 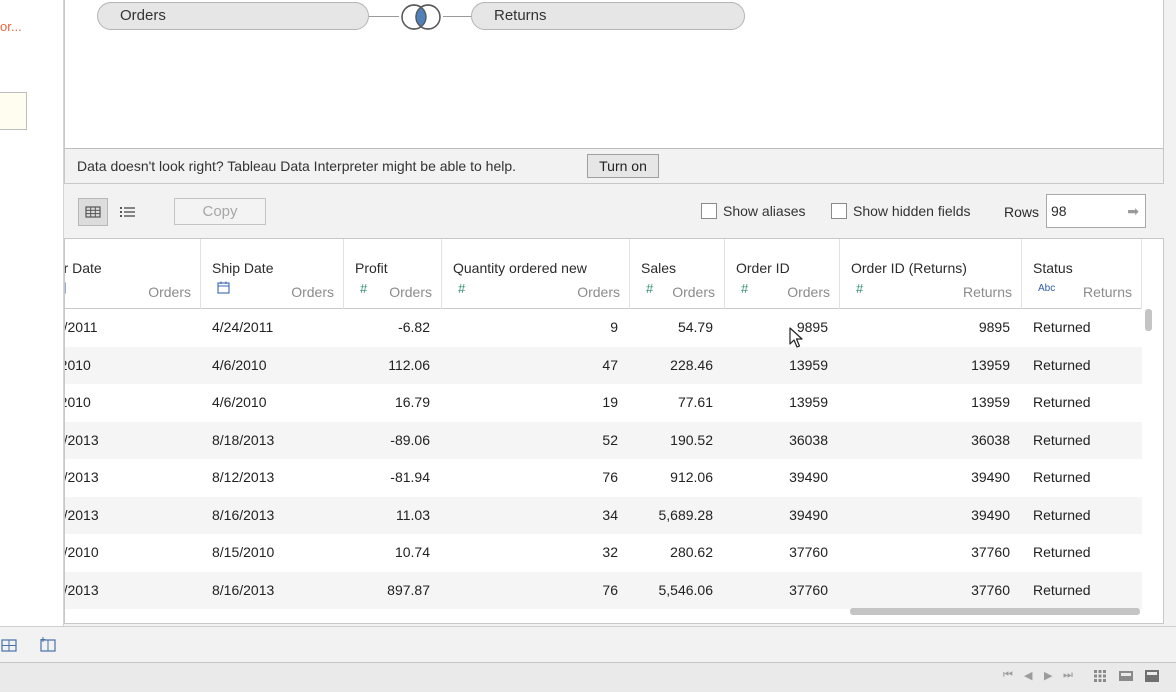 What do you see at coordinates (753, 211) in the screenshot?
I see `show-aliases-toggle: Show aliases` at bounding box center [753, 211].